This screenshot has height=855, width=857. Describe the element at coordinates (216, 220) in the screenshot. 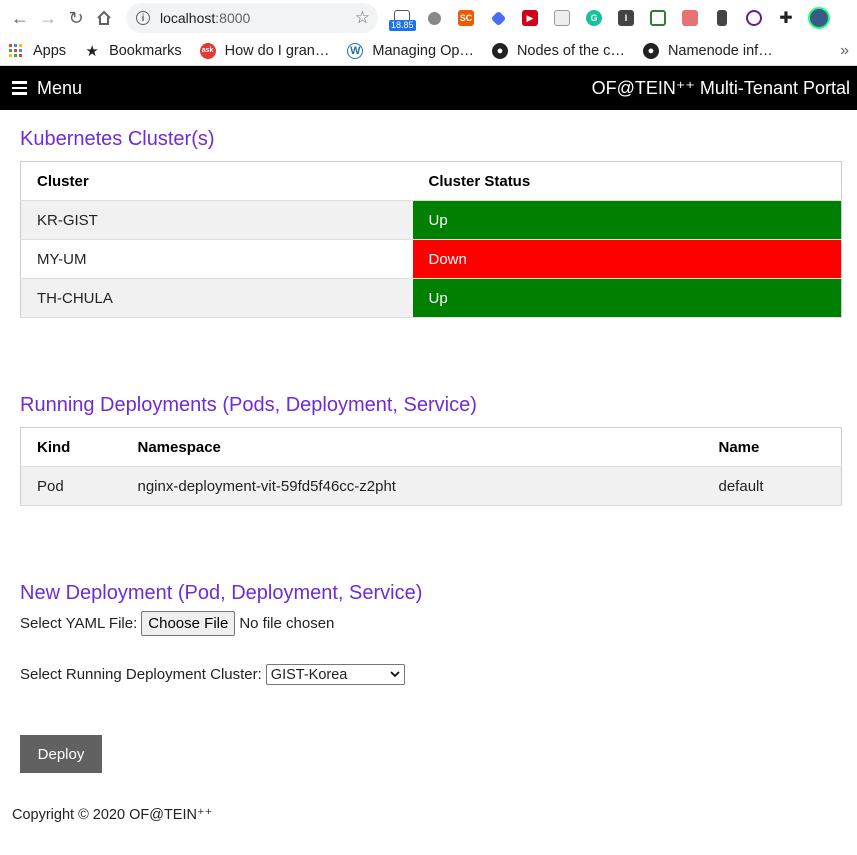

I see `cluster-name: KR-GIST` at that location.